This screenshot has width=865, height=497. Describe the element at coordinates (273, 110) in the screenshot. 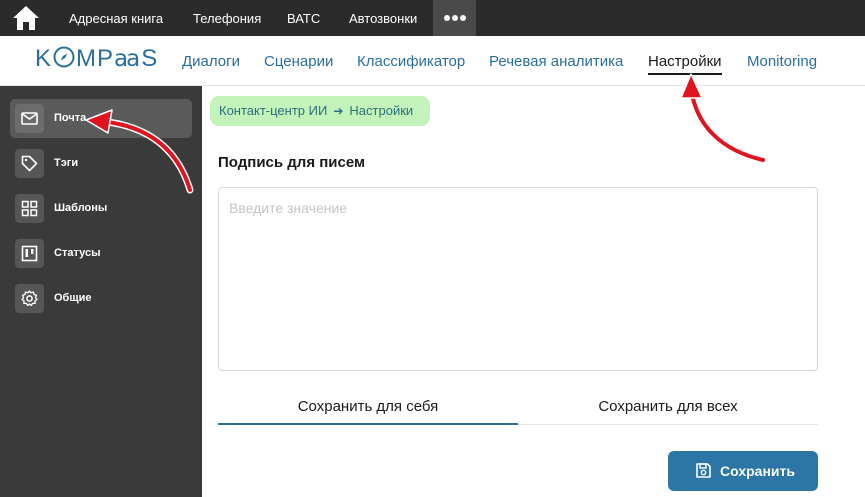

I see `breadcrumb-root: Контакт-центр ИИ` at that location.